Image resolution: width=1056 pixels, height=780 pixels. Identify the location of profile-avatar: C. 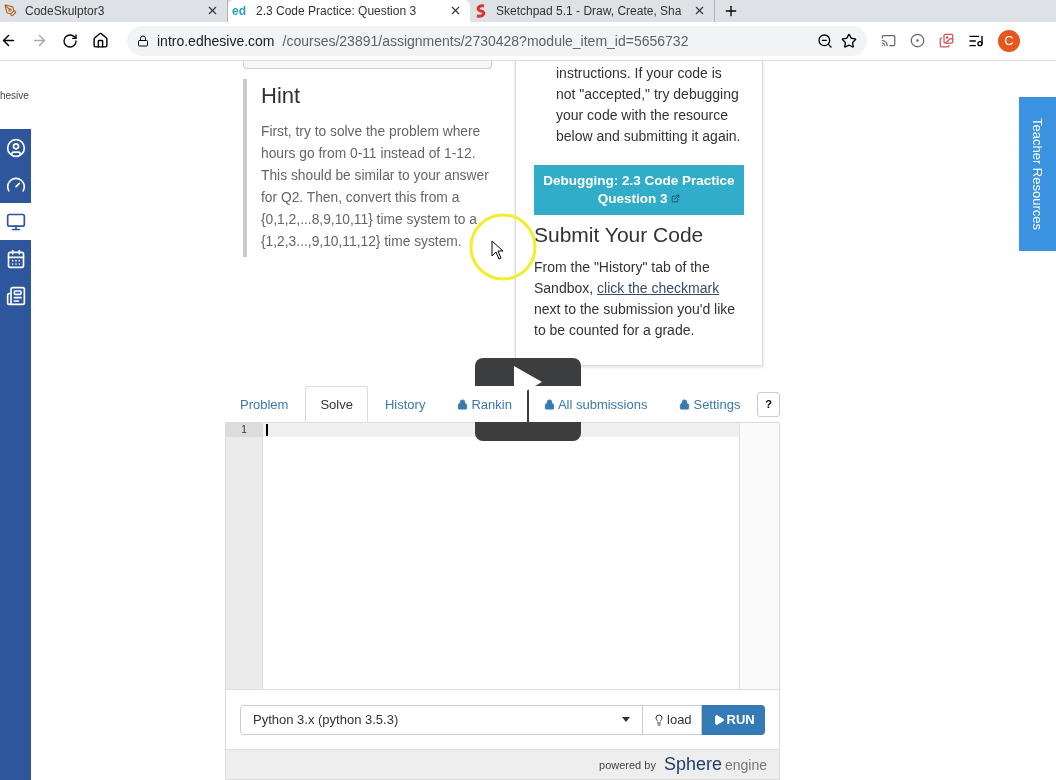
(1009, 40).